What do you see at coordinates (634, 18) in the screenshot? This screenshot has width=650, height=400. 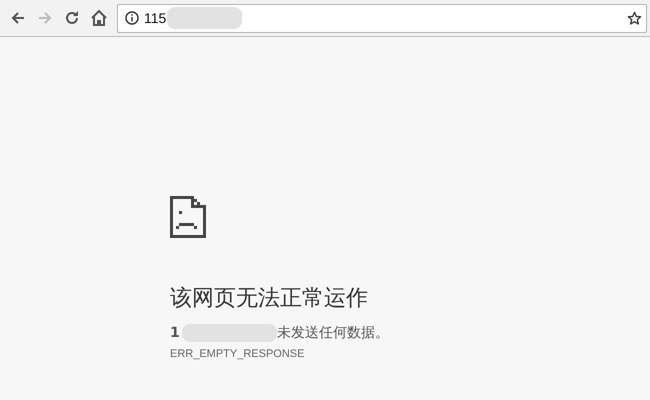 I see `star-icon` at bounding box center [634, 18].